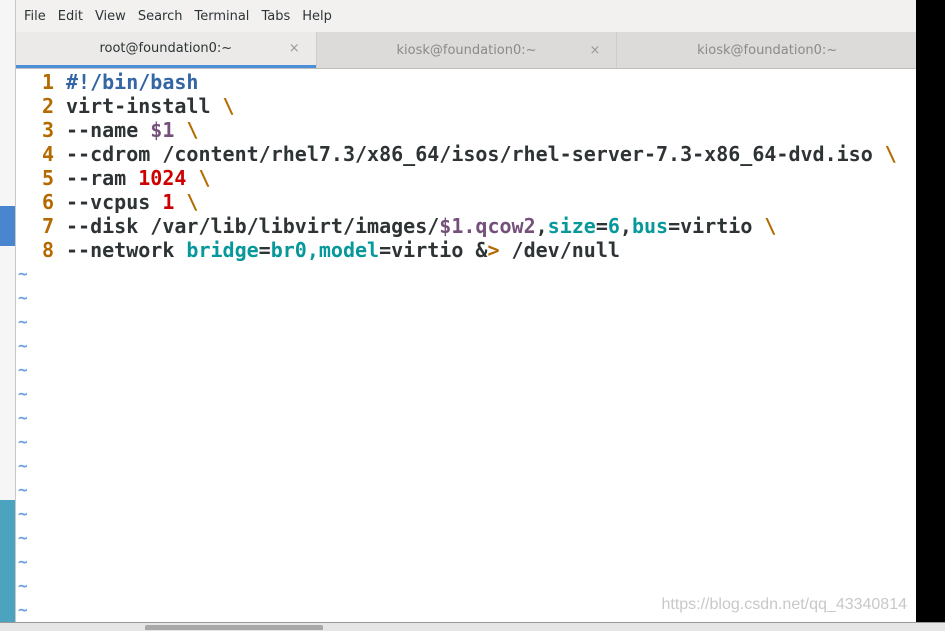  What do you see at coordinates (47, 250) in the screenshot?
I see `line-number: 8` at bounding box center [47, 250].